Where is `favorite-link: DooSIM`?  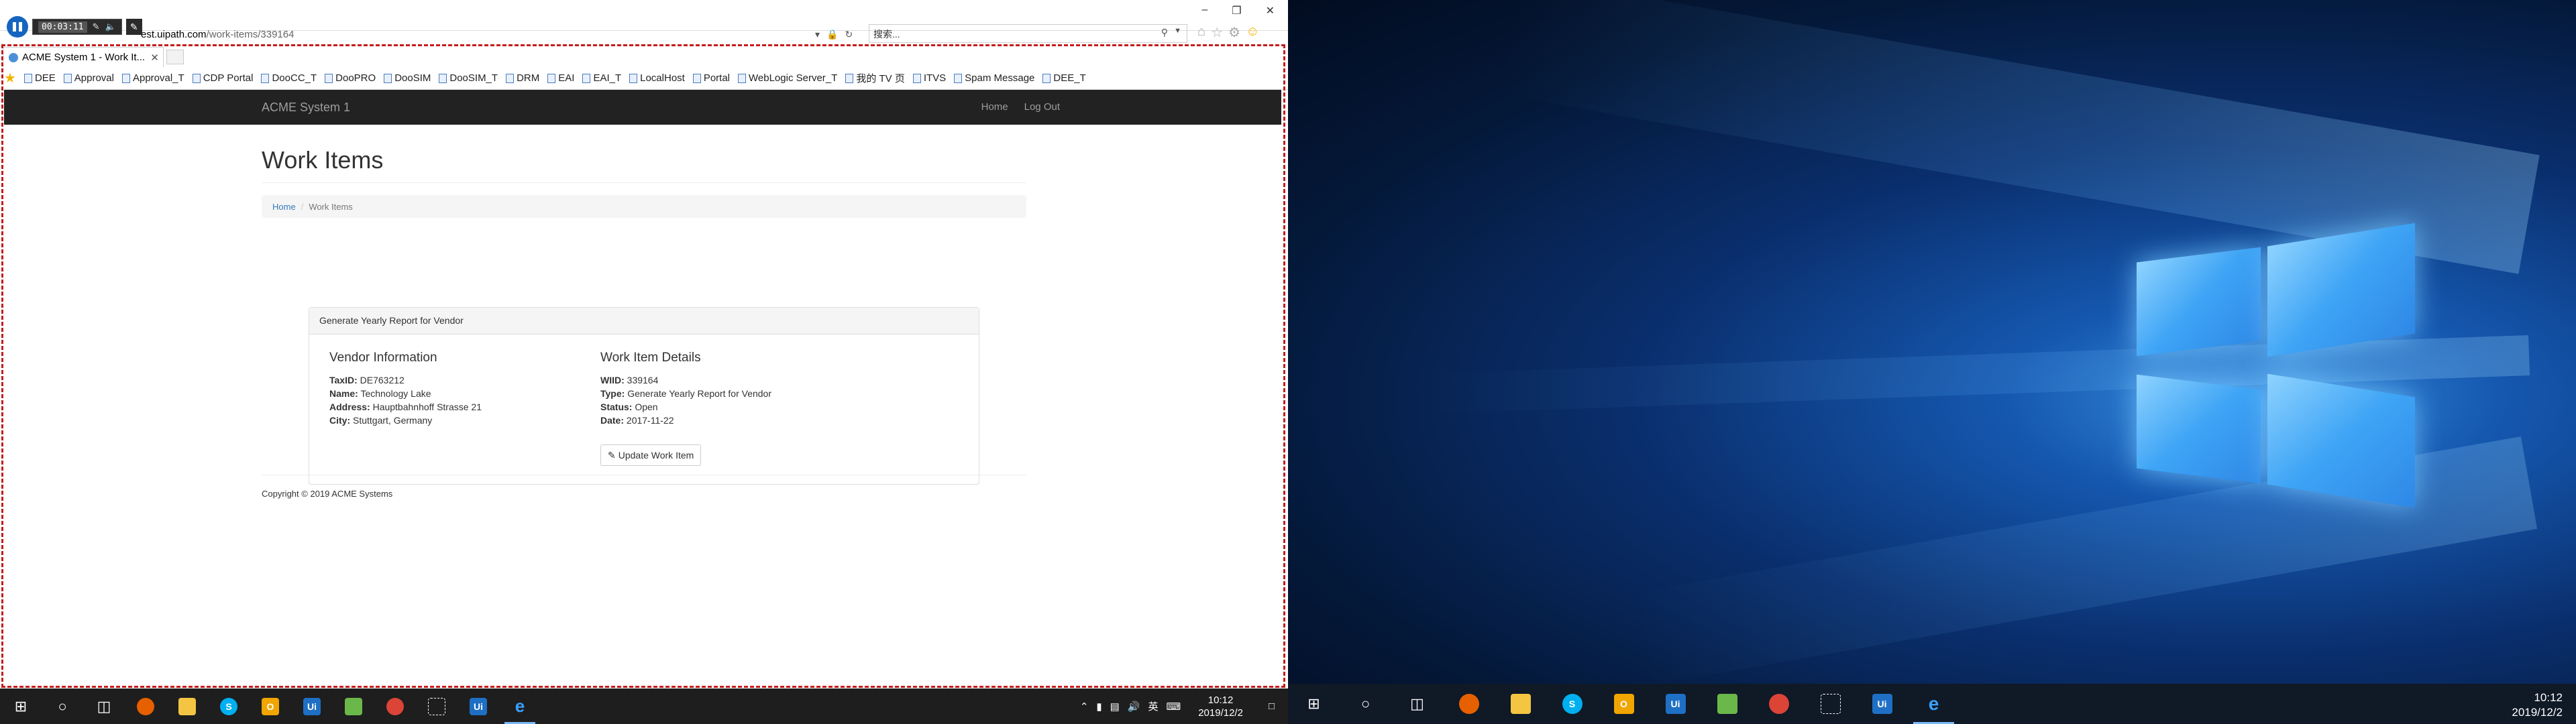
favorite-link: DooSIM is located at coordinates (407, 78).